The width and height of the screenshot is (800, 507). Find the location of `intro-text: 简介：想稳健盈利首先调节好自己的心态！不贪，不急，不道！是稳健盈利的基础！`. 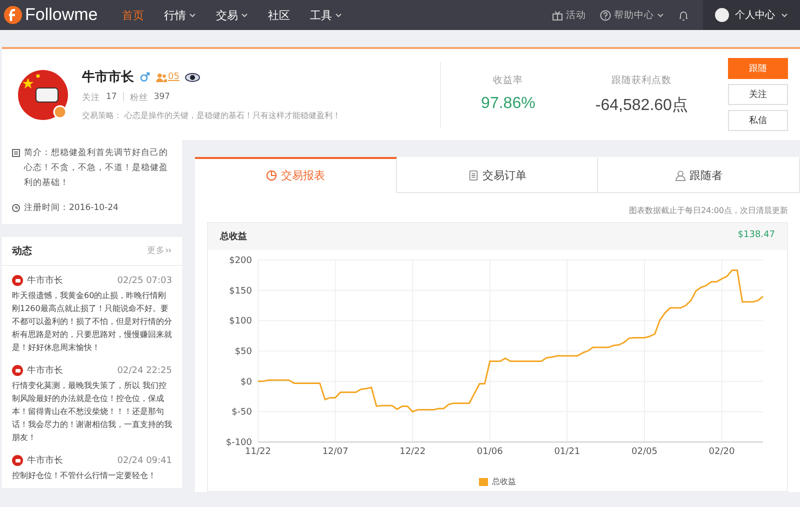

intro-text: 简介：想稳健盈利首先调节好自己的心态！不贪，不急，不道！是稳健盈利的基础！ is located at coordinates (96, 168).